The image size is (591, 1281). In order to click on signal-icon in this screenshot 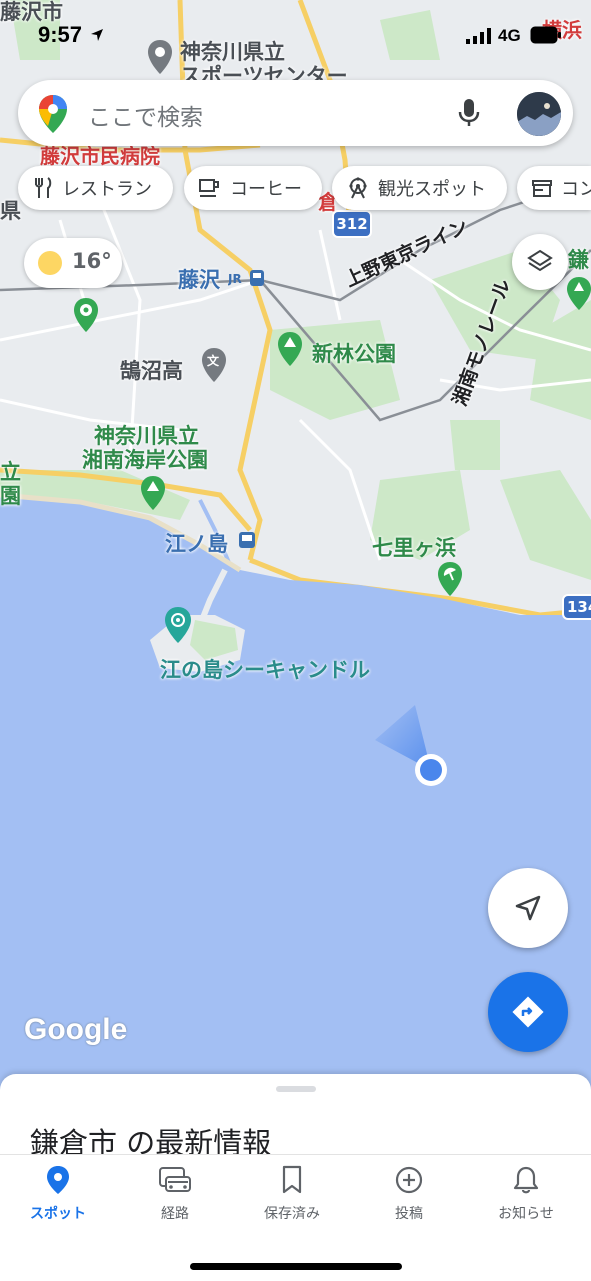, I will do `click(479, 38)`.